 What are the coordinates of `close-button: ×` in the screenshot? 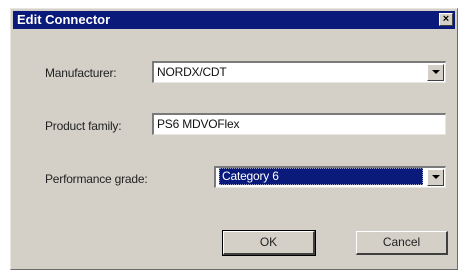 It's located at (446, 19).